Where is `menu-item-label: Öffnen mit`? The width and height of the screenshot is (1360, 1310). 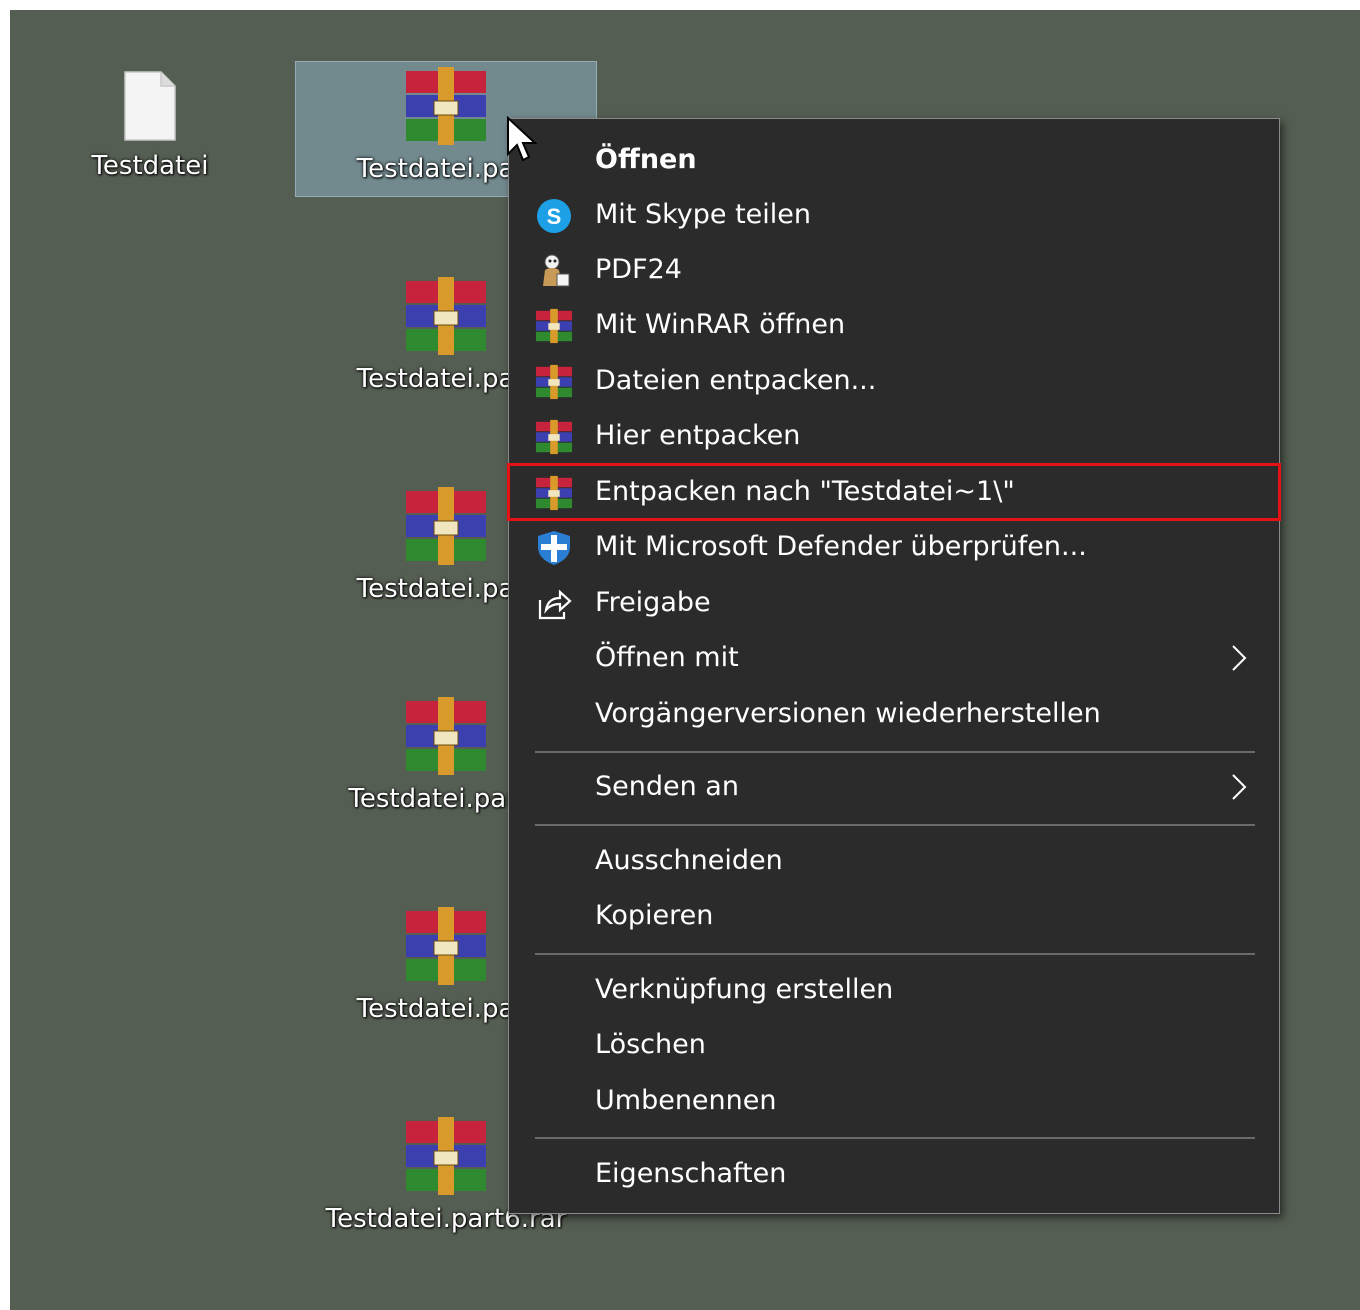 menu-item-label: Öffnen mit is located at coordinates (667, 657).